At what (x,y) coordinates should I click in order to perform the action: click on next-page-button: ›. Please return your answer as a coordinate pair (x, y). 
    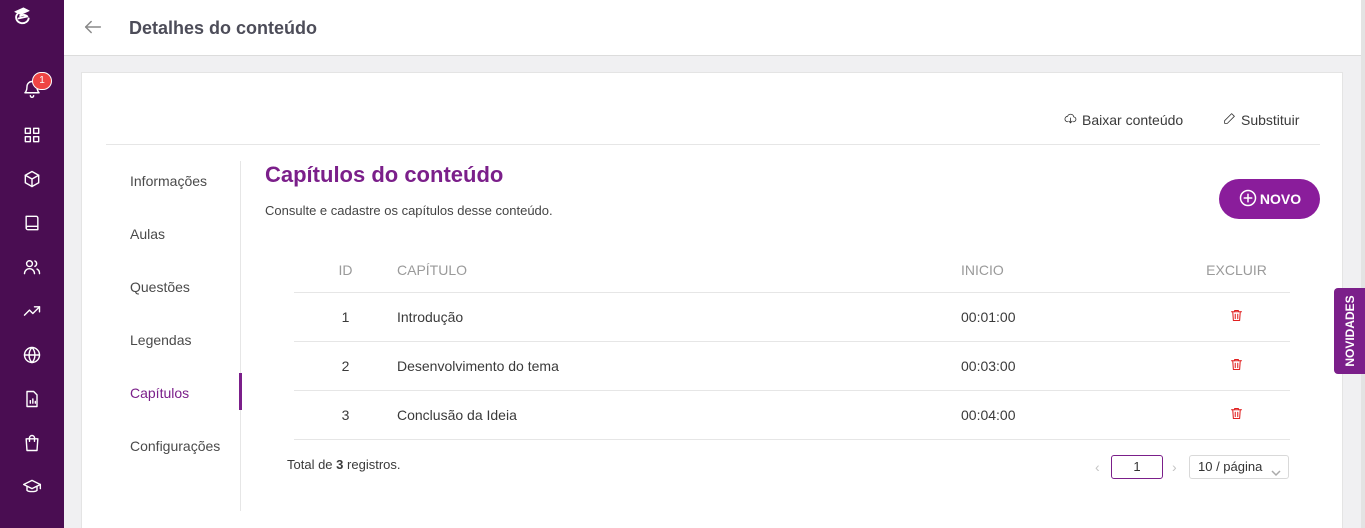
    Looking at the image, I should click on (1174, 467).